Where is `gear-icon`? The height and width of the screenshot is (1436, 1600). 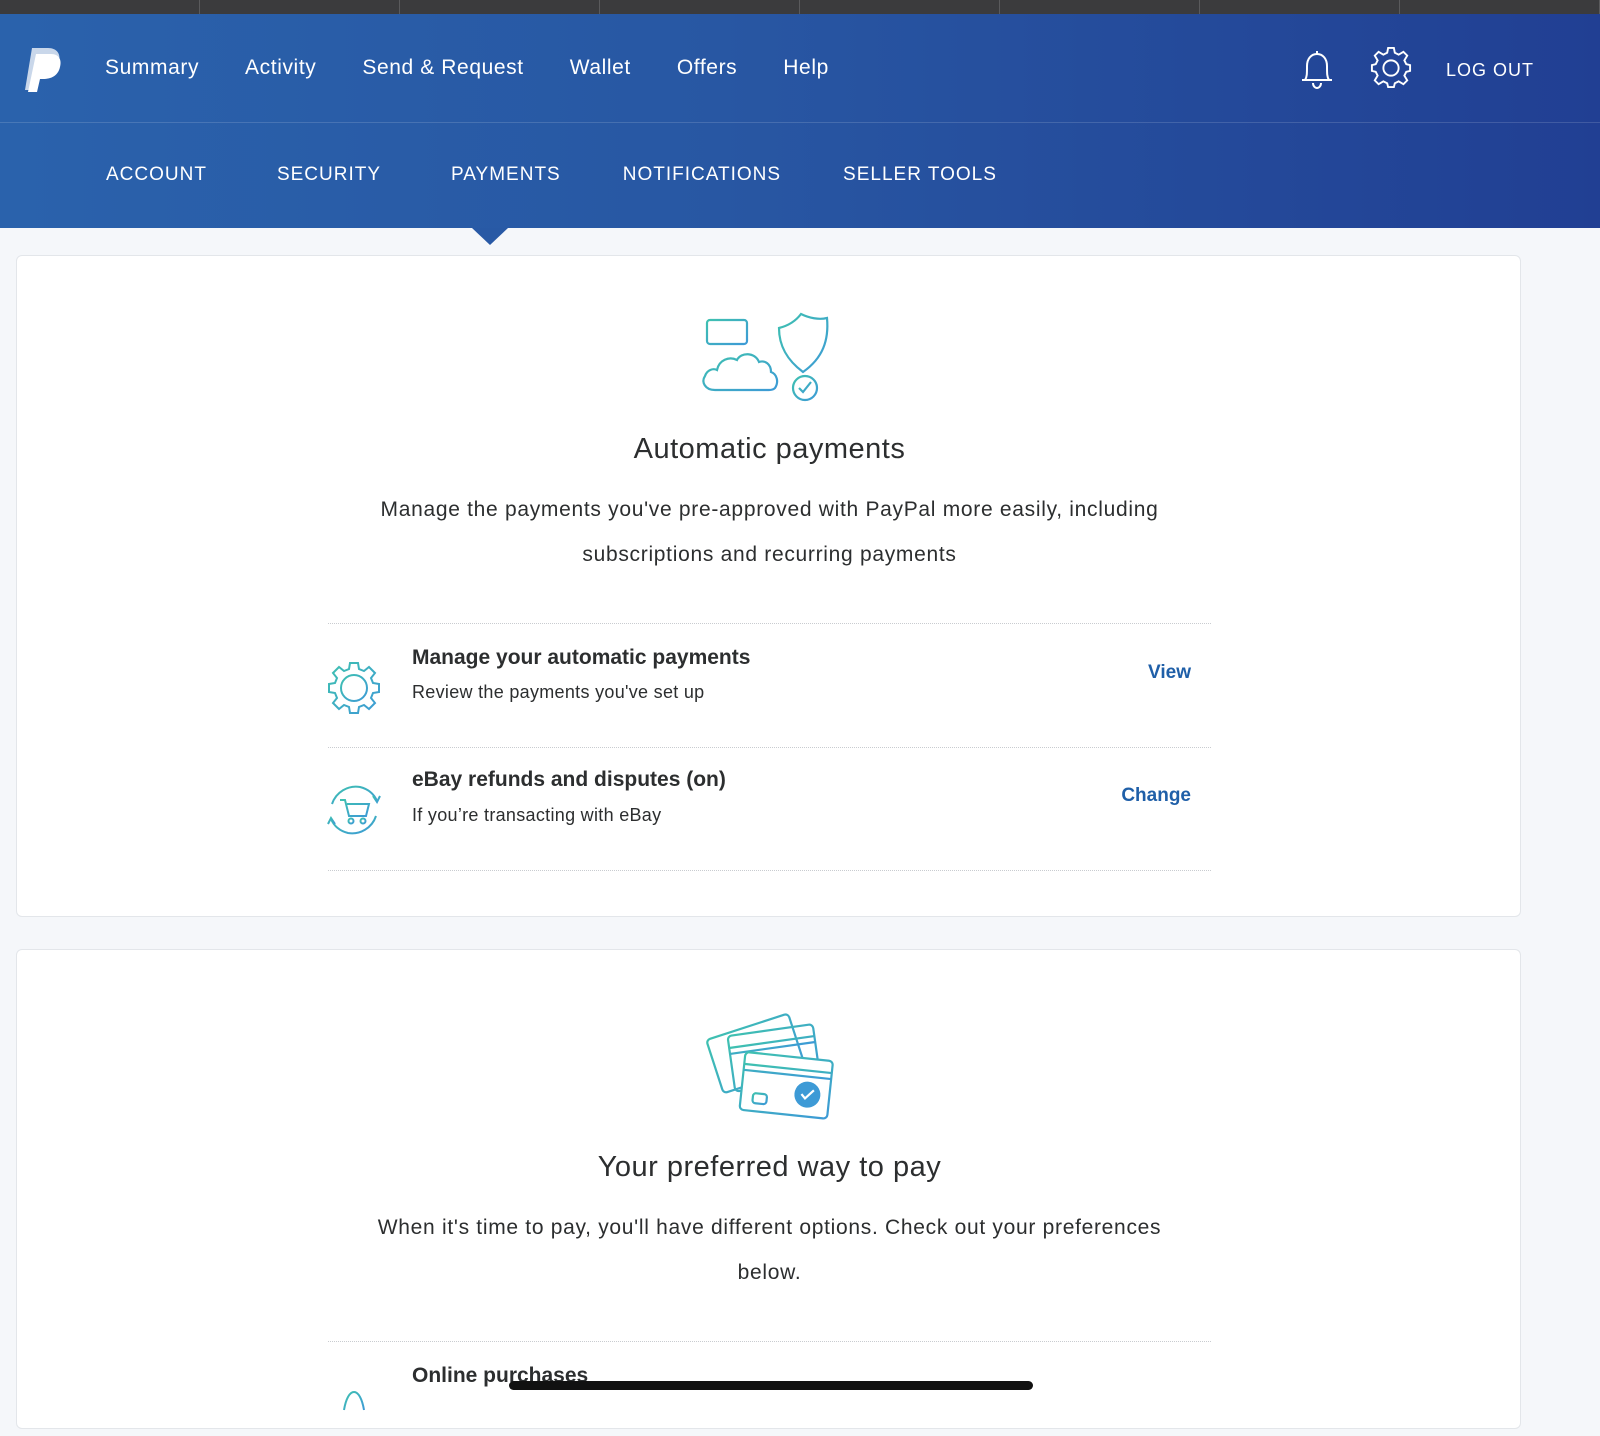
gear-icon is located at coordinates (1391, 68).